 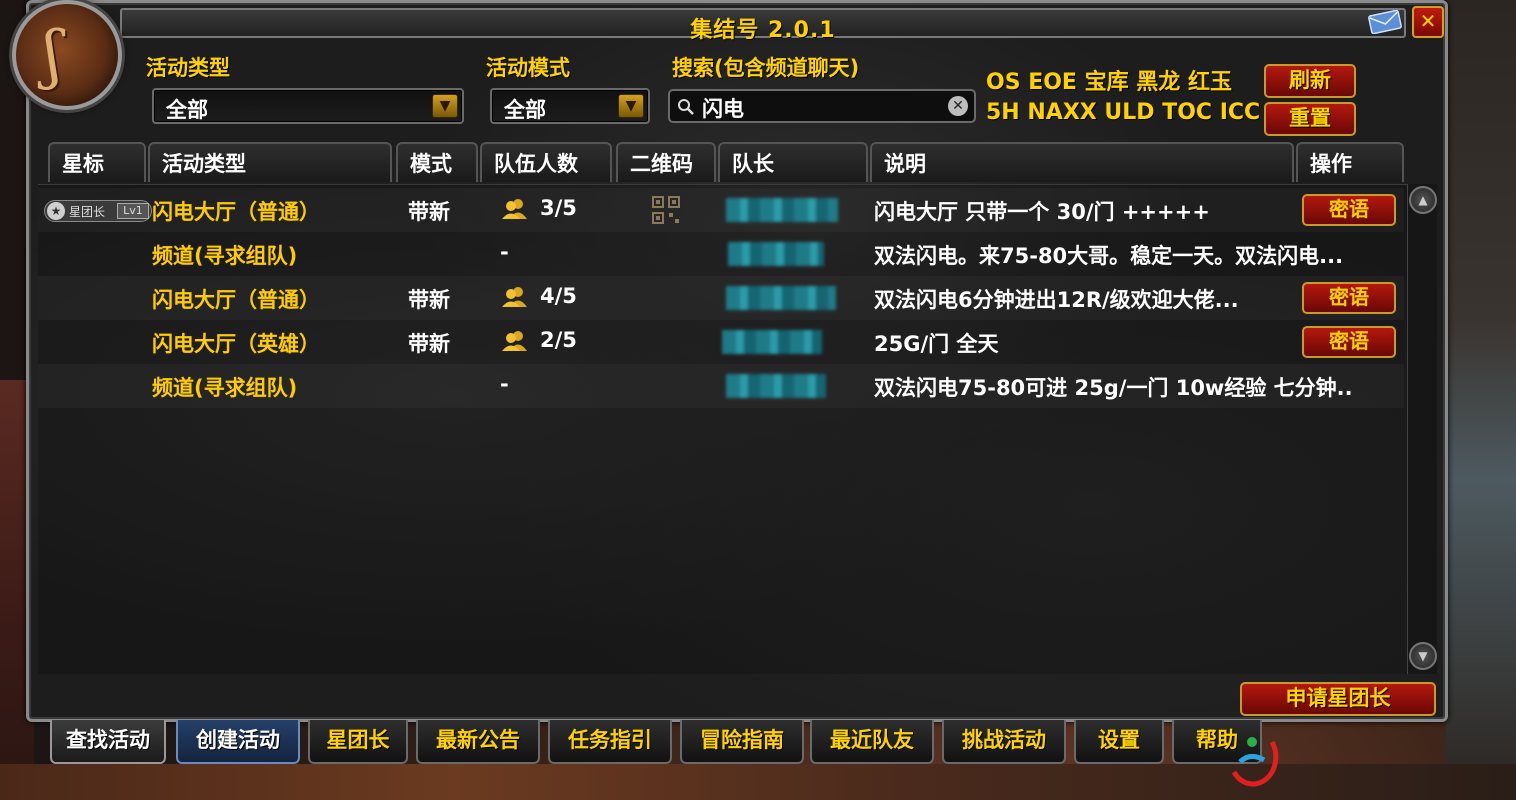 I want to click on background-scene-bottom, so click(x=758, y=782).